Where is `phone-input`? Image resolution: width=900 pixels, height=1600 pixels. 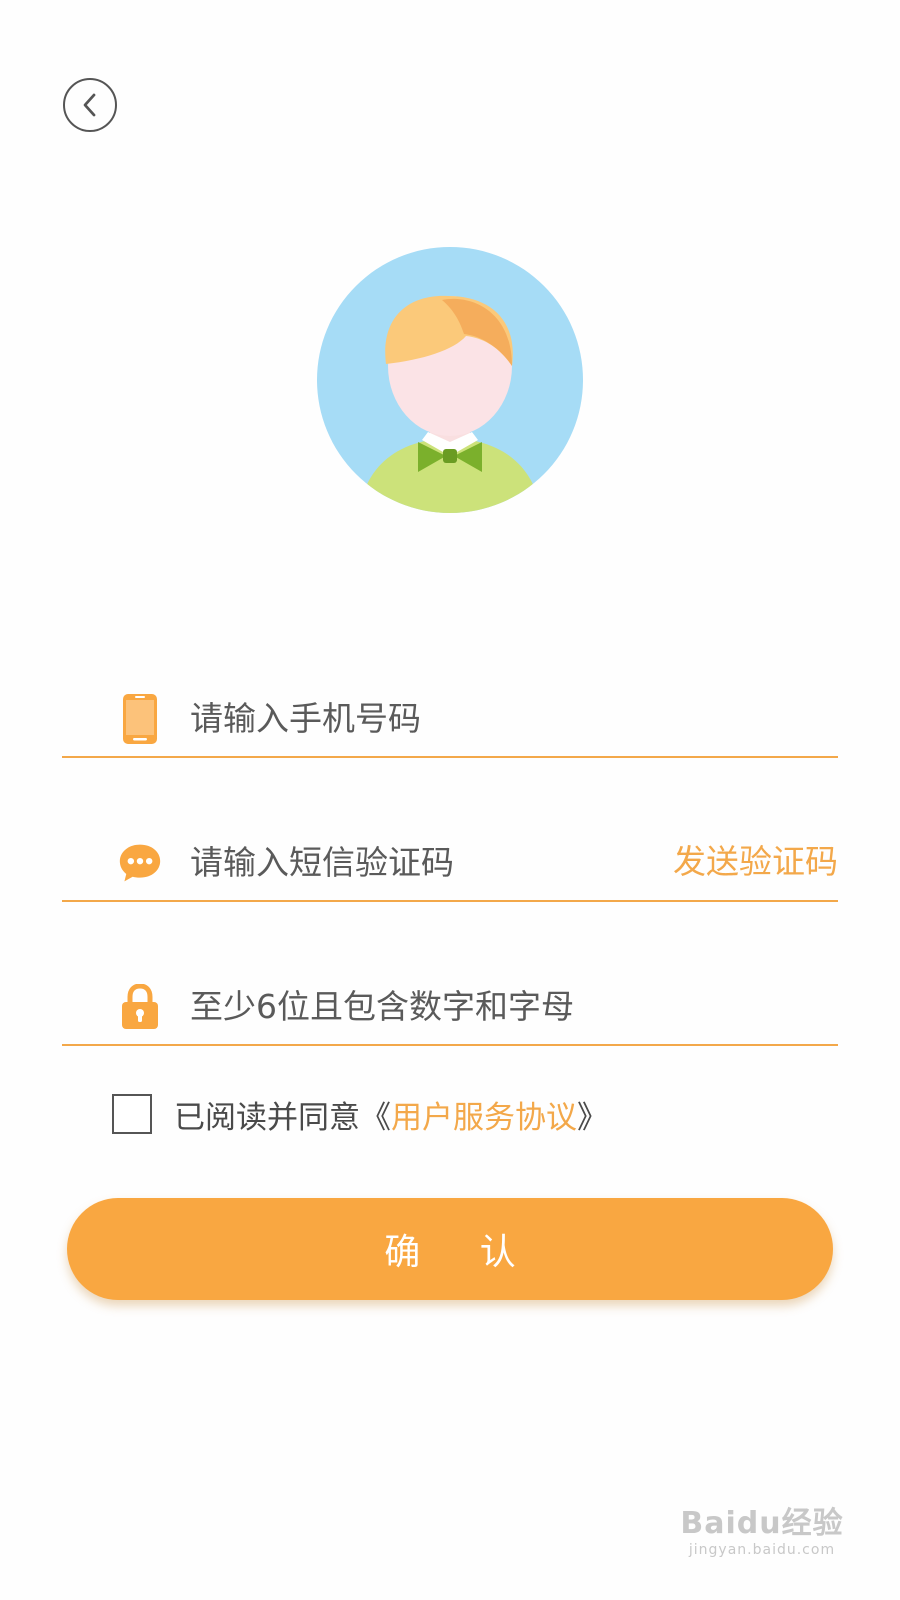
phone-input is located at coordinates (500, 718).